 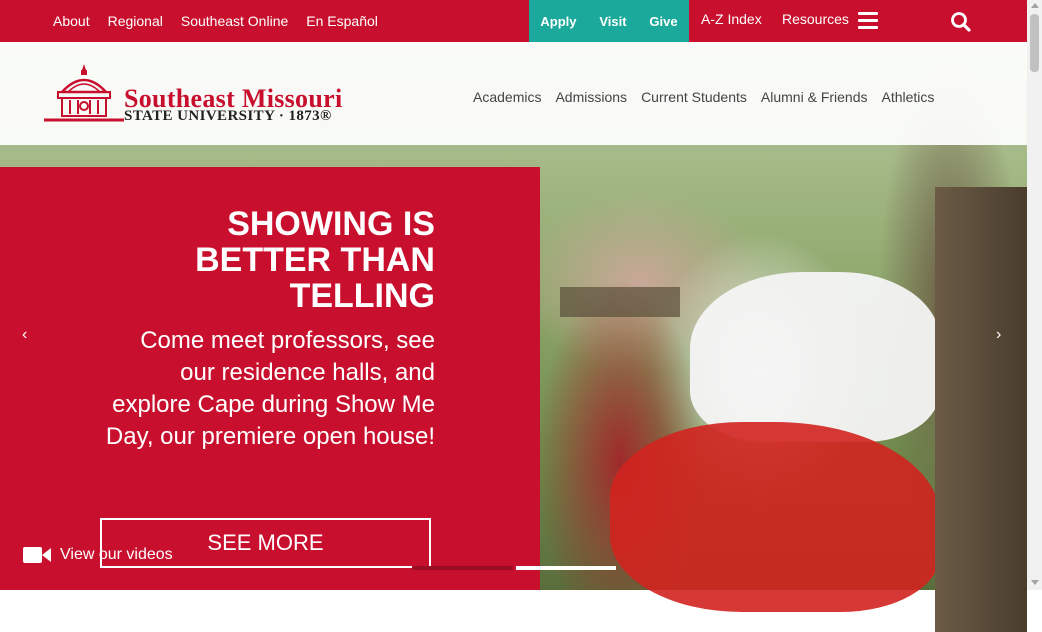 What do you see at coordinates (814, 97) in the screenshot?
I see `nav-alumni-friends: Alumni & Friends` at bounding box center [814, 97].